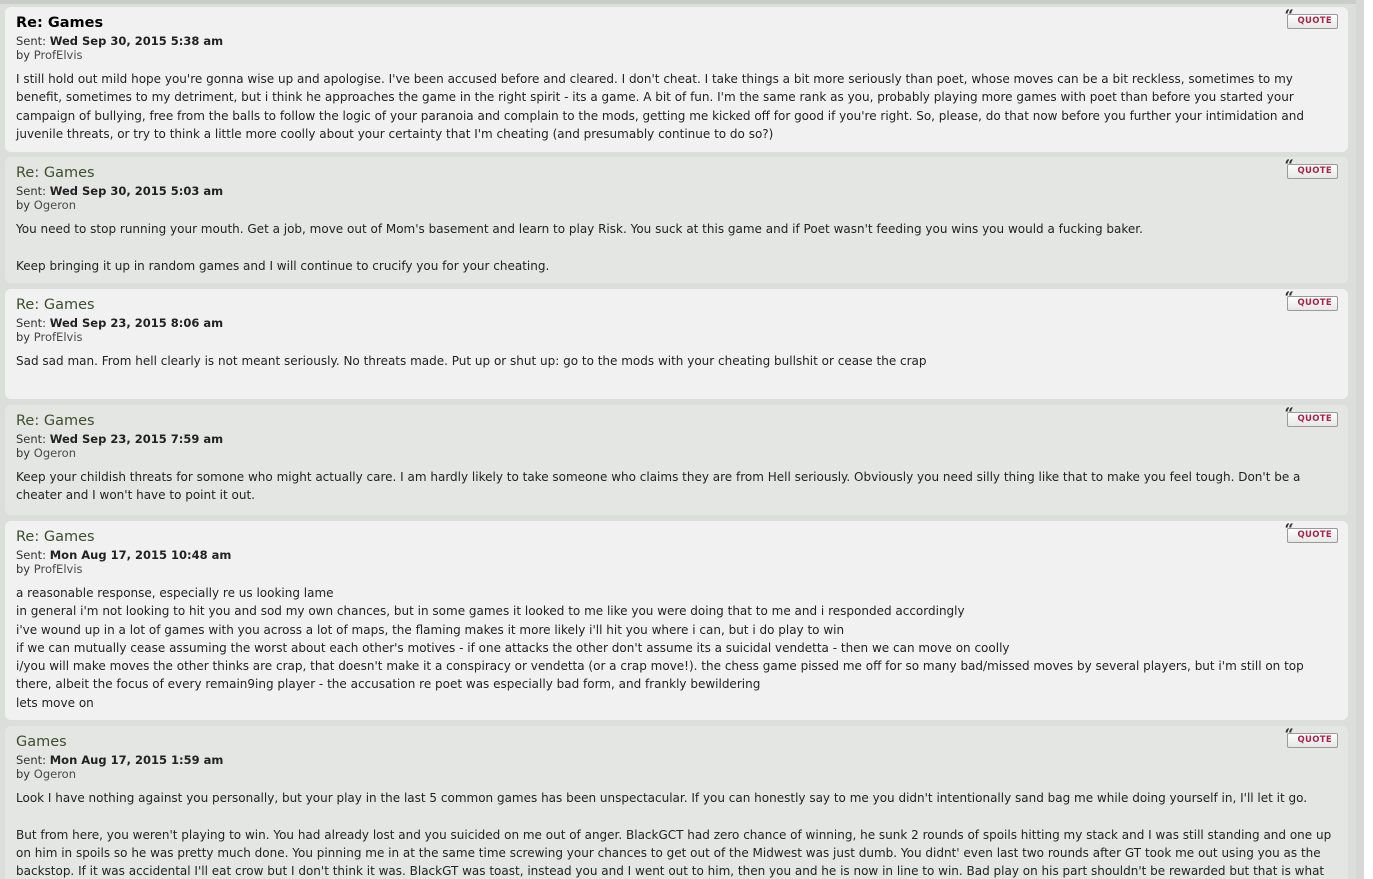  Describe the element at coordinates (677, 439) in the screenshot. I see `message-sent-line: Sent: Wed Sep 23, 2015 7:59 am` at that location.